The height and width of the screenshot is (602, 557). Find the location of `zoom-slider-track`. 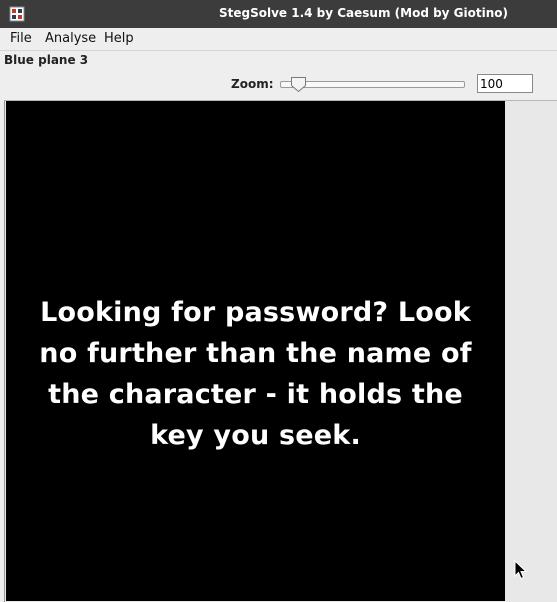

zoom-slider-track is located at coordinates (372, 84).